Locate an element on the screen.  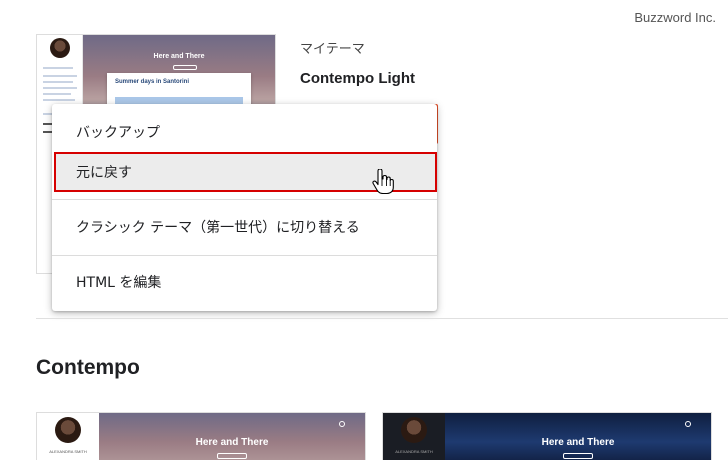
my-theme-label: マイテーマ is located at coordinates (332, 49).